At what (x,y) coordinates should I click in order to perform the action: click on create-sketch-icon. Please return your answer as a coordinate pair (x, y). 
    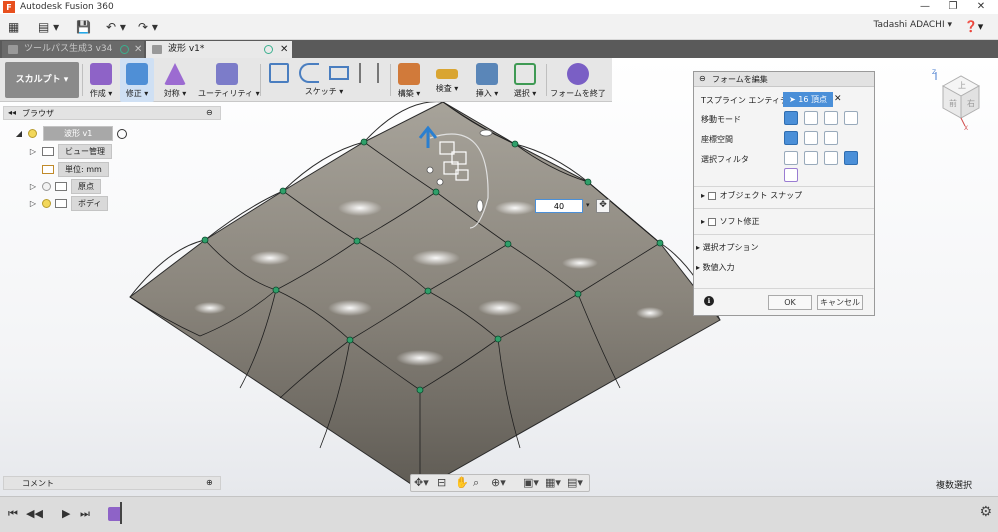
    Looking at the image, I should click on (279, 73).